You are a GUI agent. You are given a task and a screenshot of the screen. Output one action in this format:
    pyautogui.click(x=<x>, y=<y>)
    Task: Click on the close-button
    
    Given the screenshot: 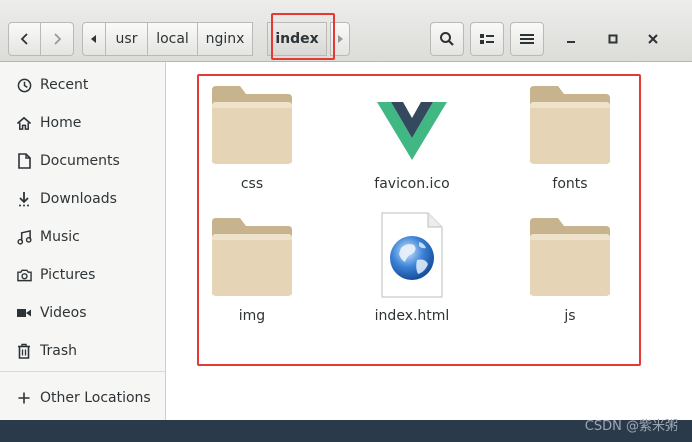 What is the action you would take?
    pyautogui.click(x=653, y=39)
    